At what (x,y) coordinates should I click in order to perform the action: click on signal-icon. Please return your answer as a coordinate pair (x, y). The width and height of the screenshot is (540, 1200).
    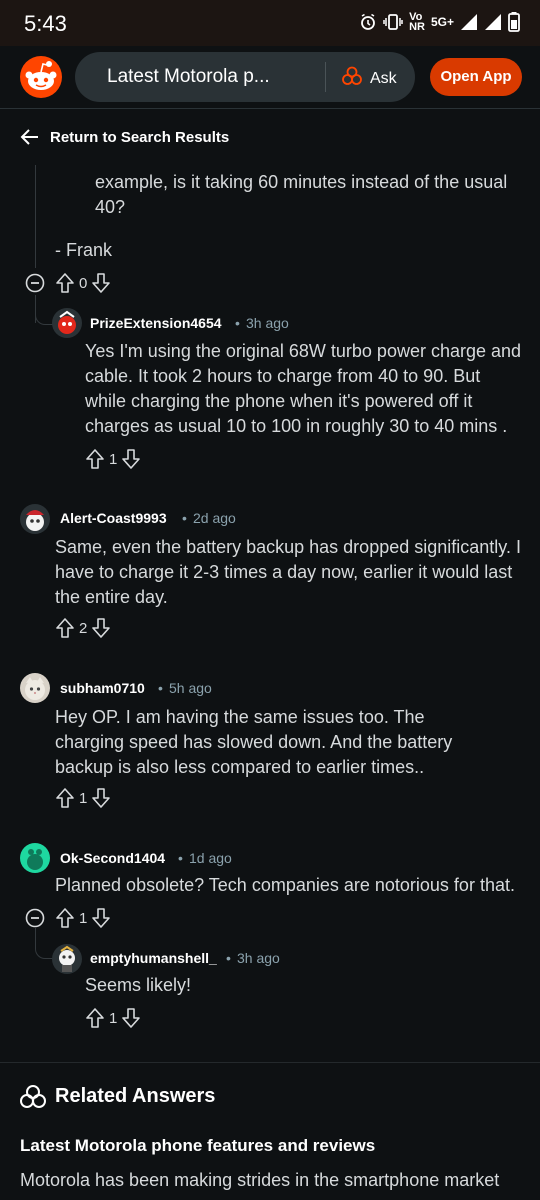
    Looking at the image, I should click on (469, 22).